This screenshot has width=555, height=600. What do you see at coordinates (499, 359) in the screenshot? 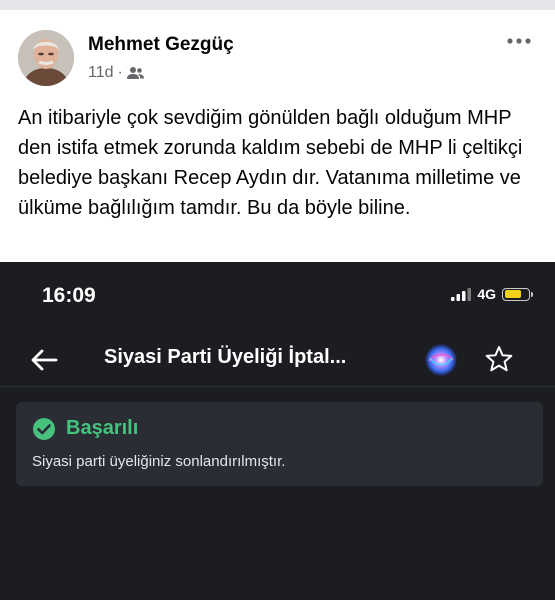
I see `star-icon` at bounding box center [499, 359].